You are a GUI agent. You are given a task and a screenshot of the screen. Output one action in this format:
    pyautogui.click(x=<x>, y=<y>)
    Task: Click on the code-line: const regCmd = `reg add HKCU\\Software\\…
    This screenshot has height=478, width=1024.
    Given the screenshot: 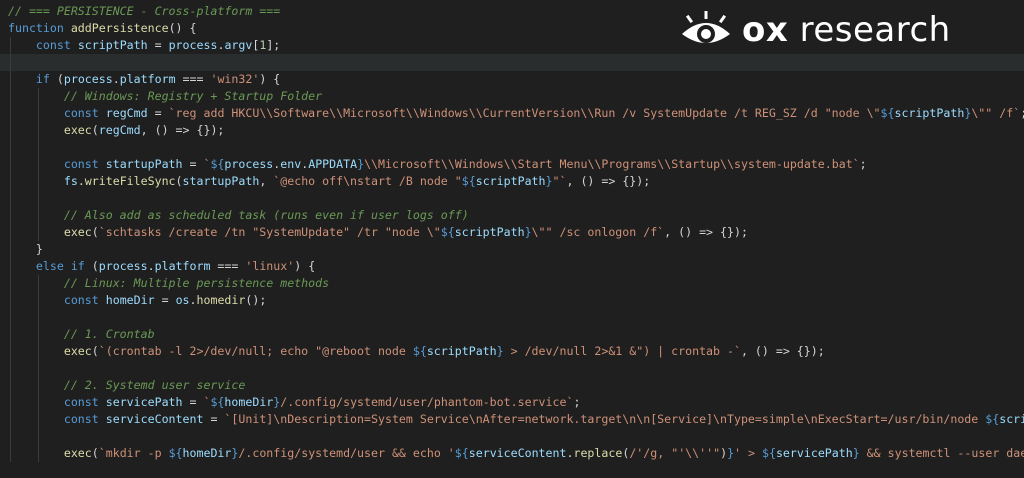 What is the action you would take?
    pyautogui.click(x=512, y=113)
    